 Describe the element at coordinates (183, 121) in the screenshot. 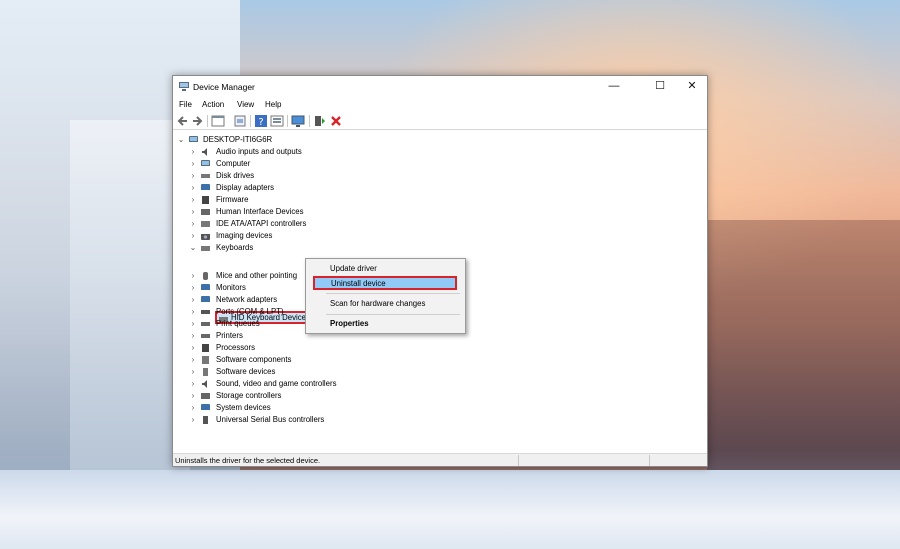

I see `back-icon` at that location.